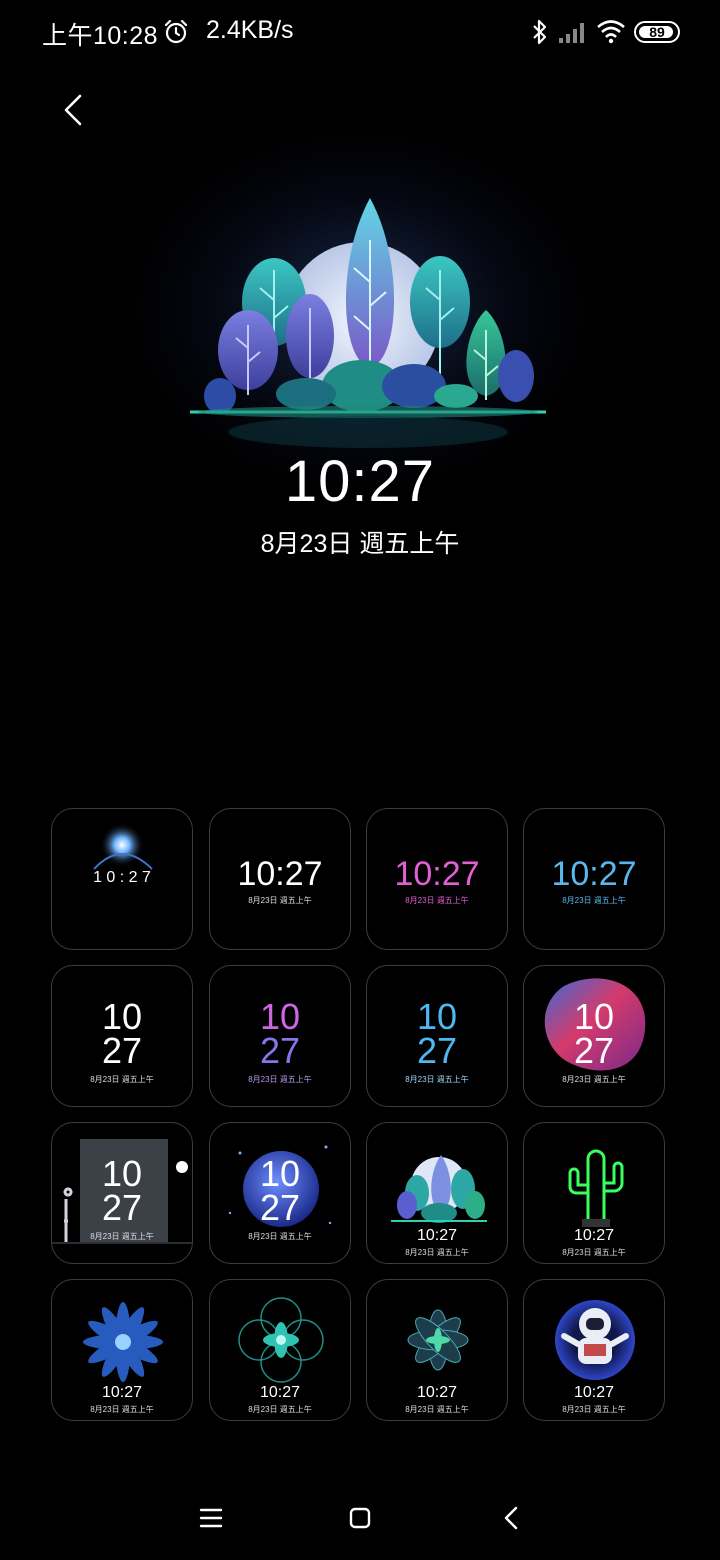  I want to click on clock-style-cactus: 10:27 8月23日 週五上午, so click(594, 1193).